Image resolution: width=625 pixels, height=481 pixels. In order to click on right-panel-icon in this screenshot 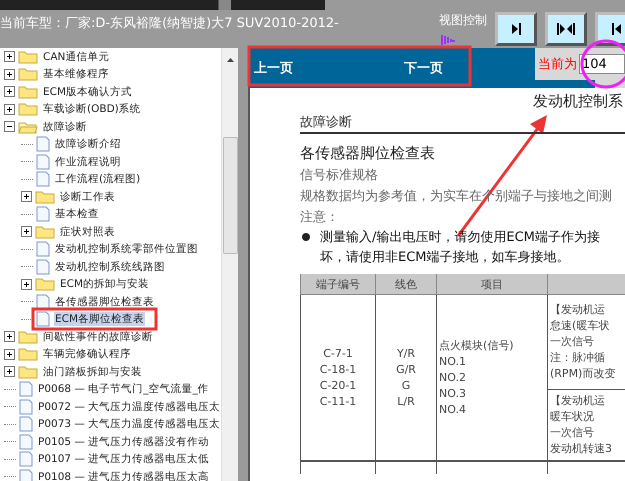, I will do `click(516, 29)`.